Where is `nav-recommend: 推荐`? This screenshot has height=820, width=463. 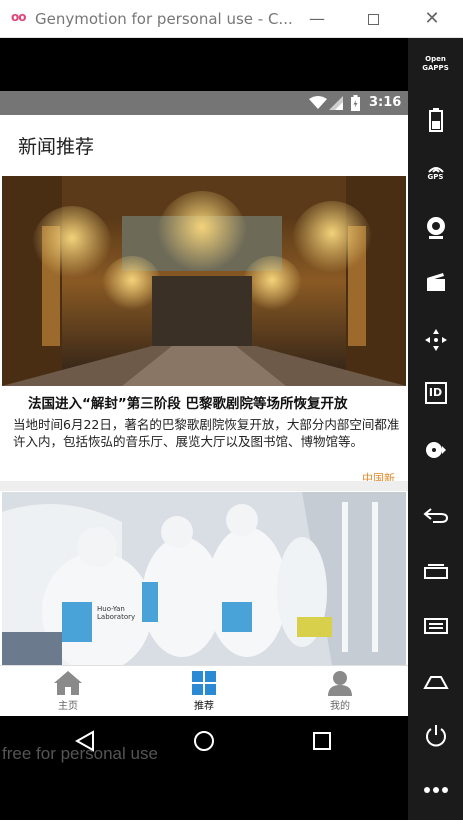
nav-recommend: 推荐 is located at coordinates (204, 691).